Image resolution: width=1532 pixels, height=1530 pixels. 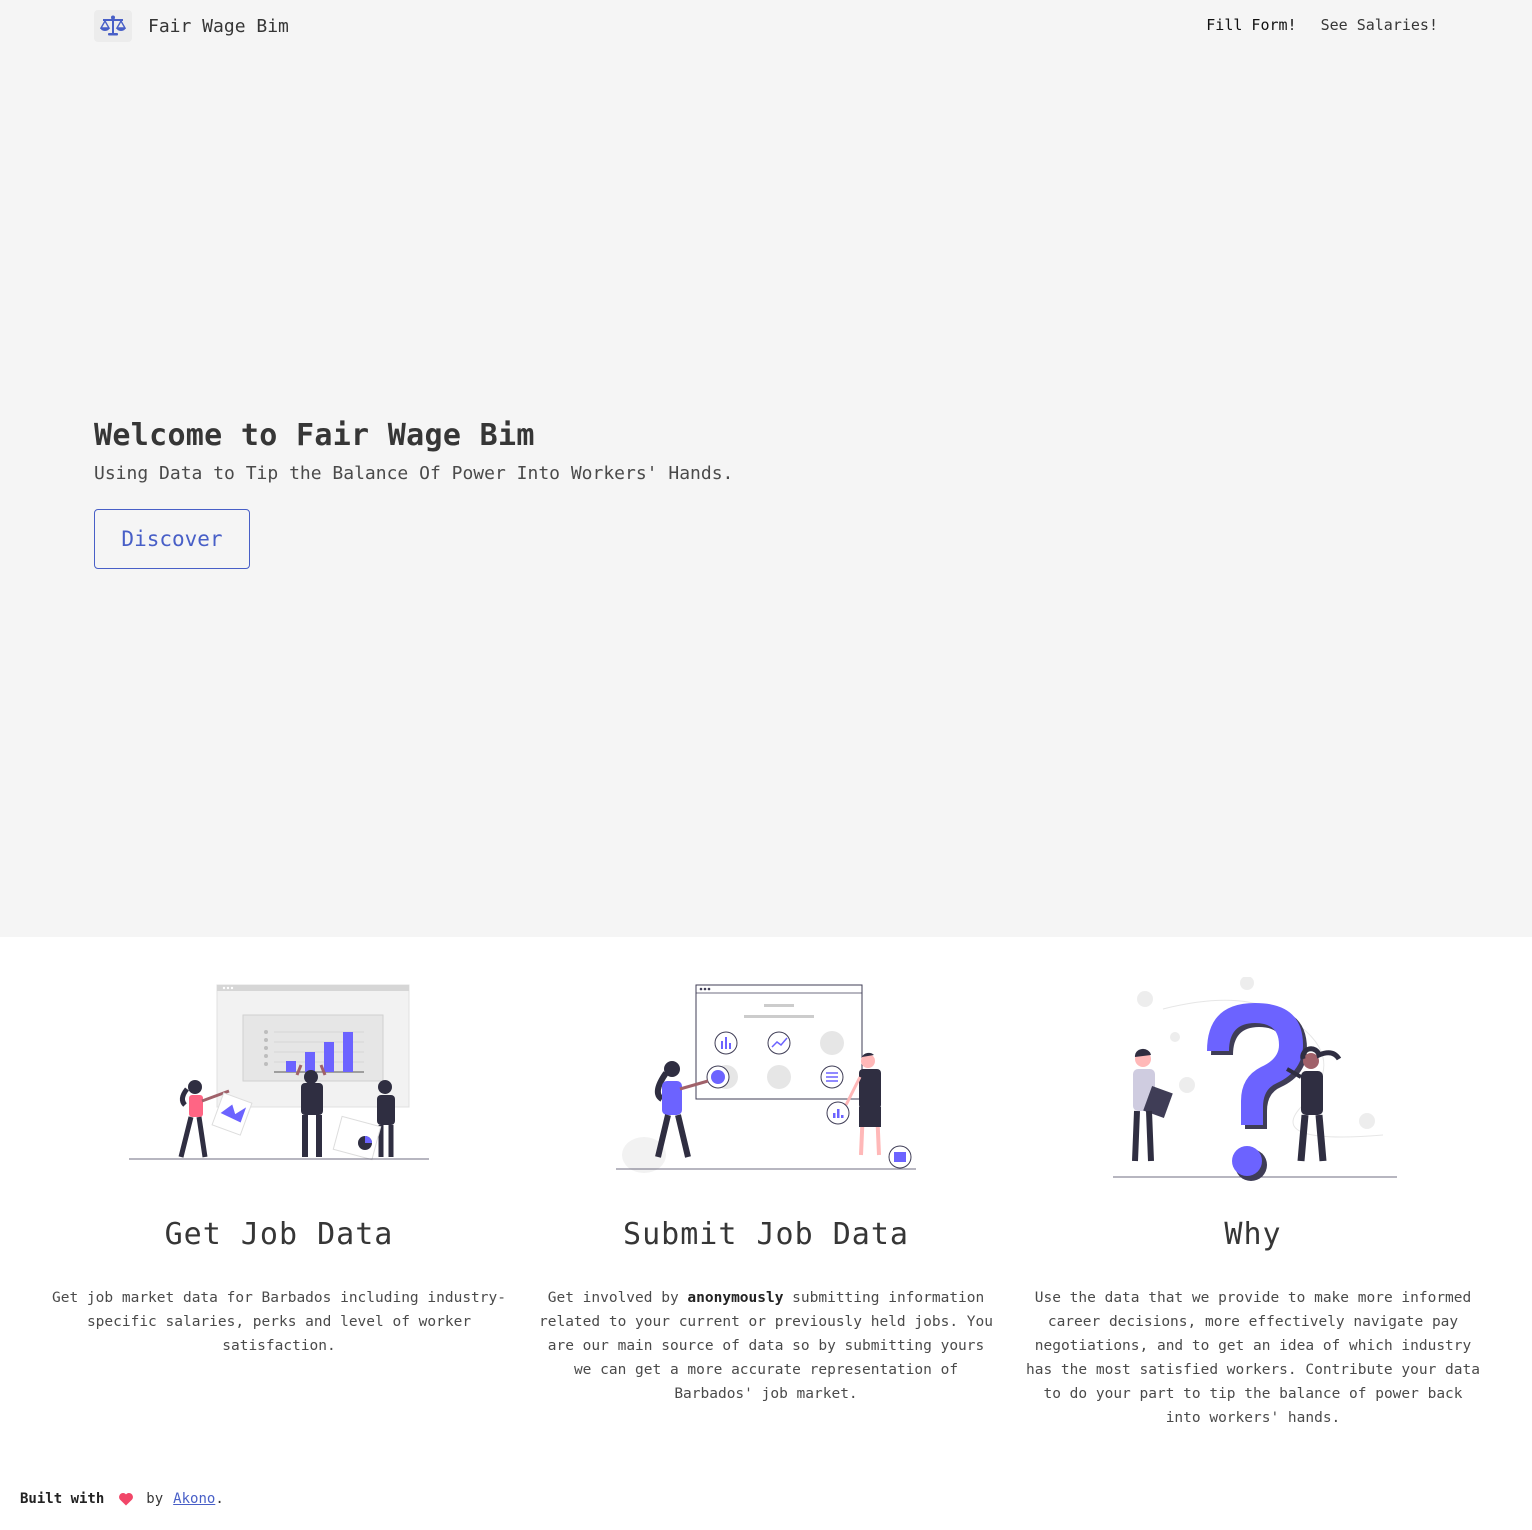 What do you see at coordinates (155, 1499) in the screenshot?
I see `footer-by: by` at bounding box center [155, 1499].